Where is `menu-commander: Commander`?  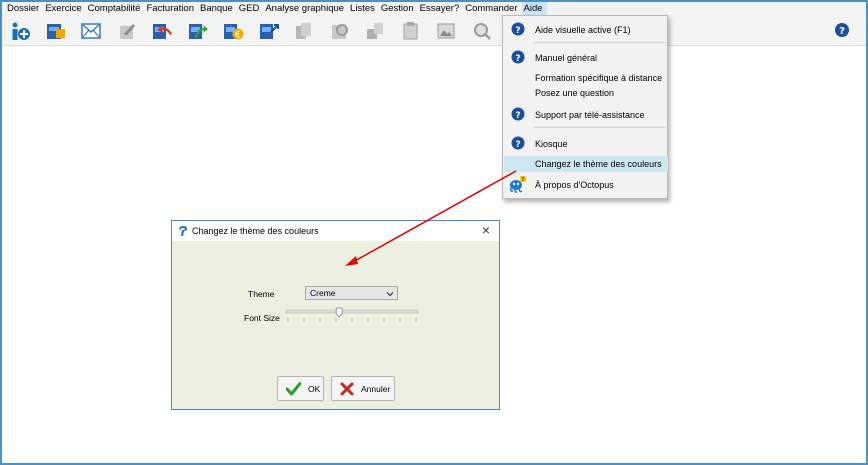
menu-commander: Commander is located at coordinates (492, 9).